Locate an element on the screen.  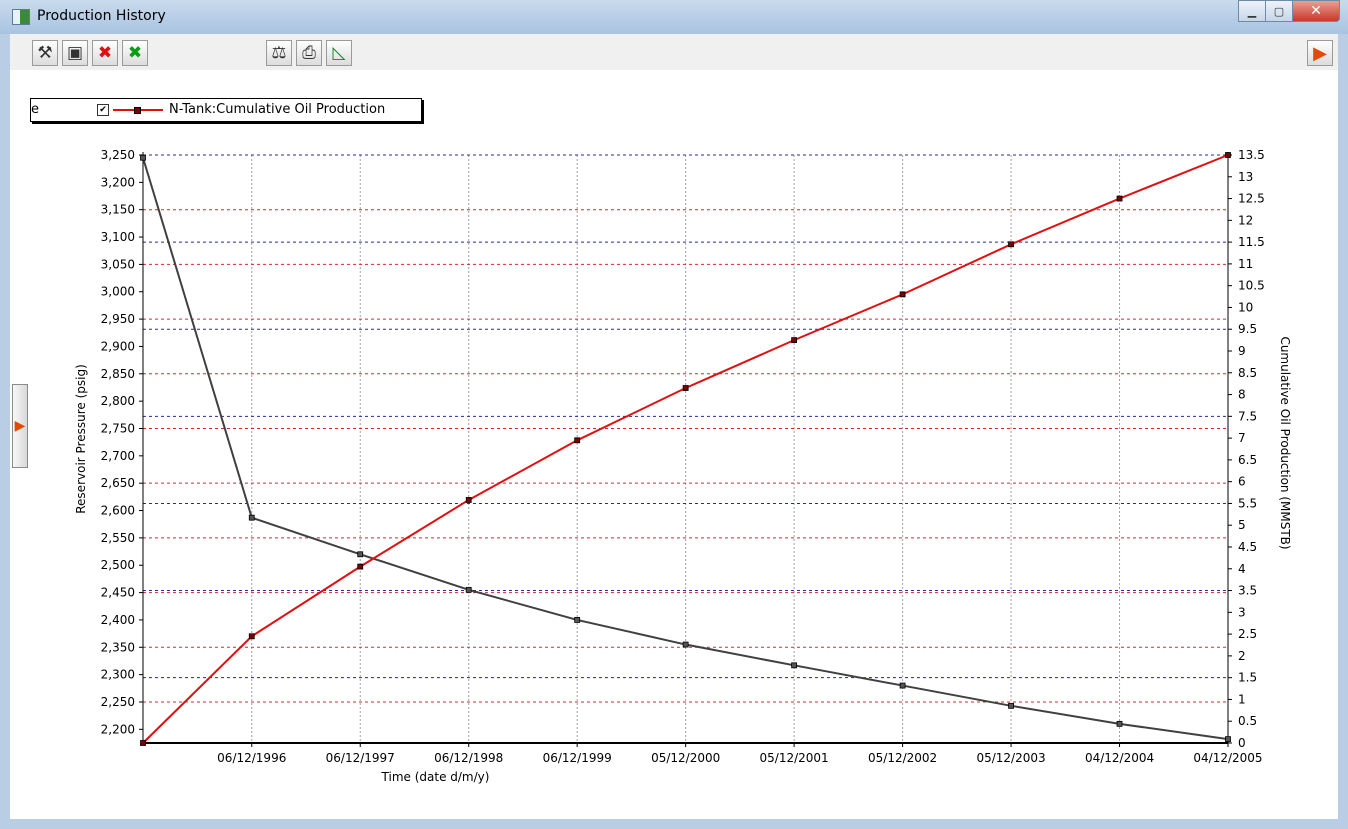
y-left-tick-label: 2,250 is located at coordinates (118, 702).